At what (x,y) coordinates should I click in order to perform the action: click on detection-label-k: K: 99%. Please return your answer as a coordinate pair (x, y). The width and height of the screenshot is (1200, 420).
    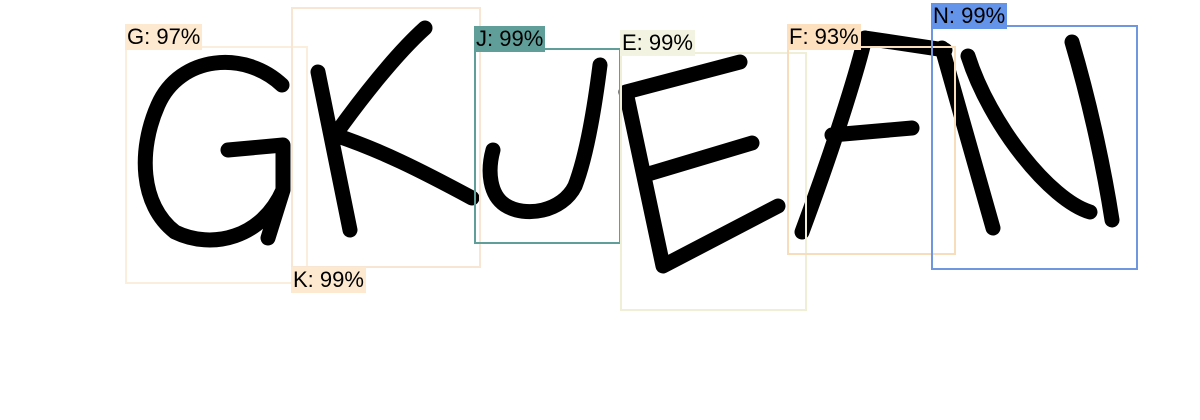
    Looking at the image, I should click on (328, 280).